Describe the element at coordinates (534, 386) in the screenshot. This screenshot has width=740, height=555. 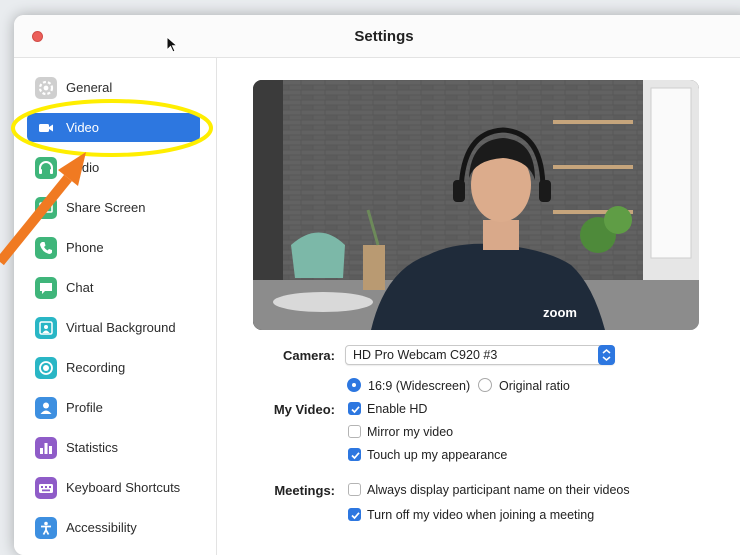
I see `original-ratio-label: Original ratio` at that location.